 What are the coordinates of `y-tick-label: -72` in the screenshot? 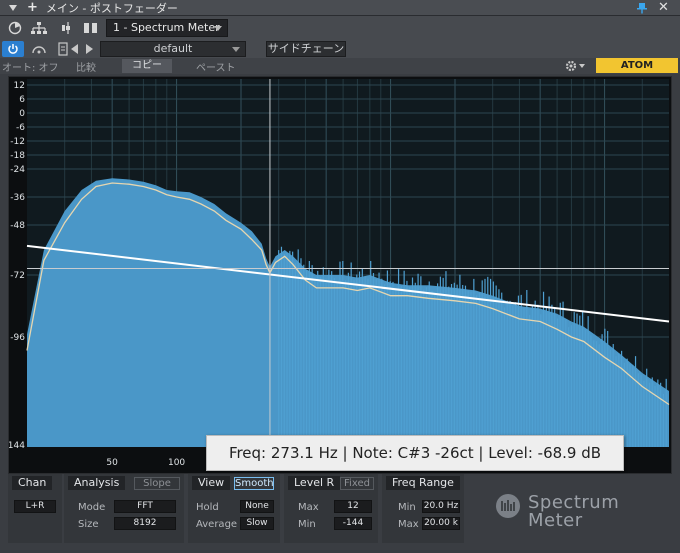 It's located at (17, 276).